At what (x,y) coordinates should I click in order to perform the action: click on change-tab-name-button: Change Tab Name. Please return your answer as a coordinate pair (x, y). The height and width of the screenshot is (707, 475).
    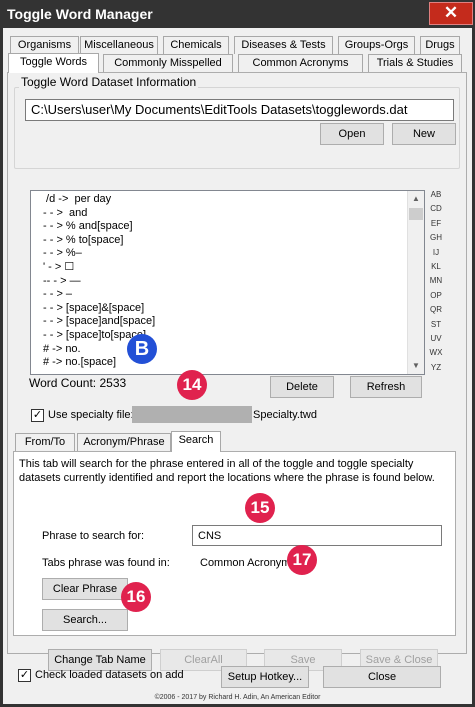
    Looking at the image, I should click on (100, 660).